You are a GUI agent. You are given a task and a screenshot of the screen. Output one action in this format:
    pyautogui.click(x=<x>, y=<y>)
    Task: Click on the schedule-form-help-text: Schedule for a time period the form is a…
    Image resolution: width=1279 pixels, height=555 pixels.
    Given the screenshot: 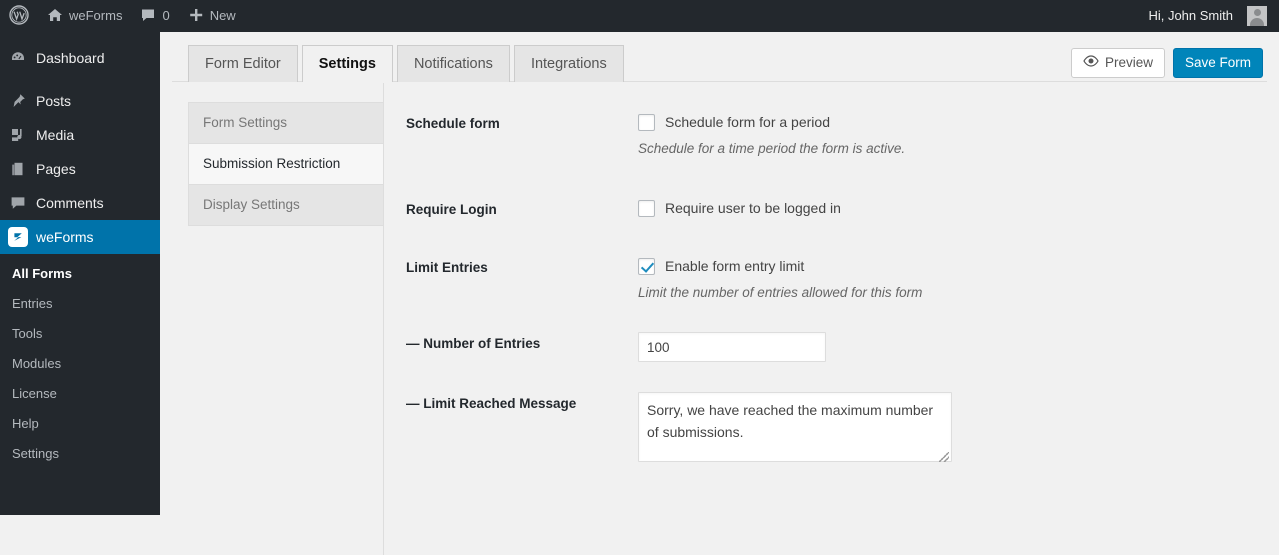 What is the action you would take?
    pyautogui.click(x=772, y=148)
    